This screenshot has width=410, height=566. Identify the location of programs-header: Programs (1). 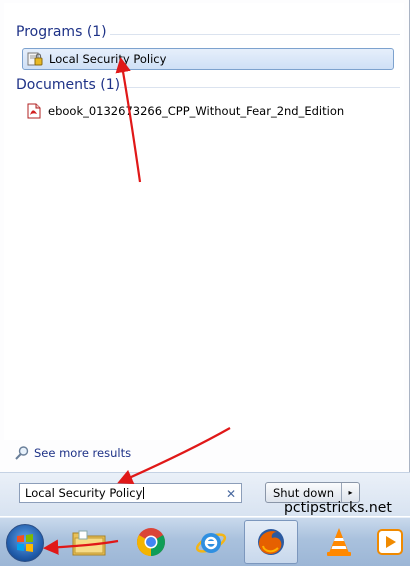
(61, 32).